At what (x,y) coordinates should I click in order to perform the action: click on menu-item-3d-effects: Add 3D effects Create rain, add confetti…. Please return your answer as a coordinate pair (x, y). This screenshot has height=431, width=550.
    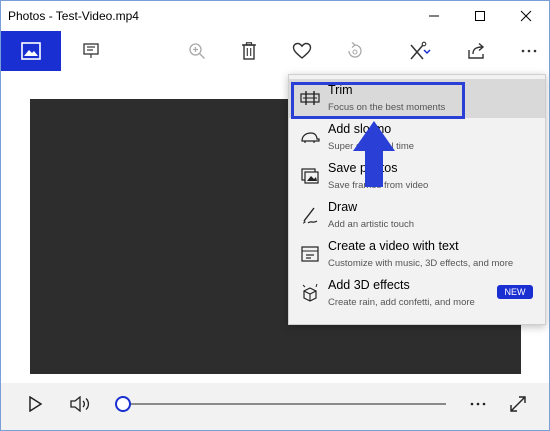
    Looking at the image, I should click on (417, 293).